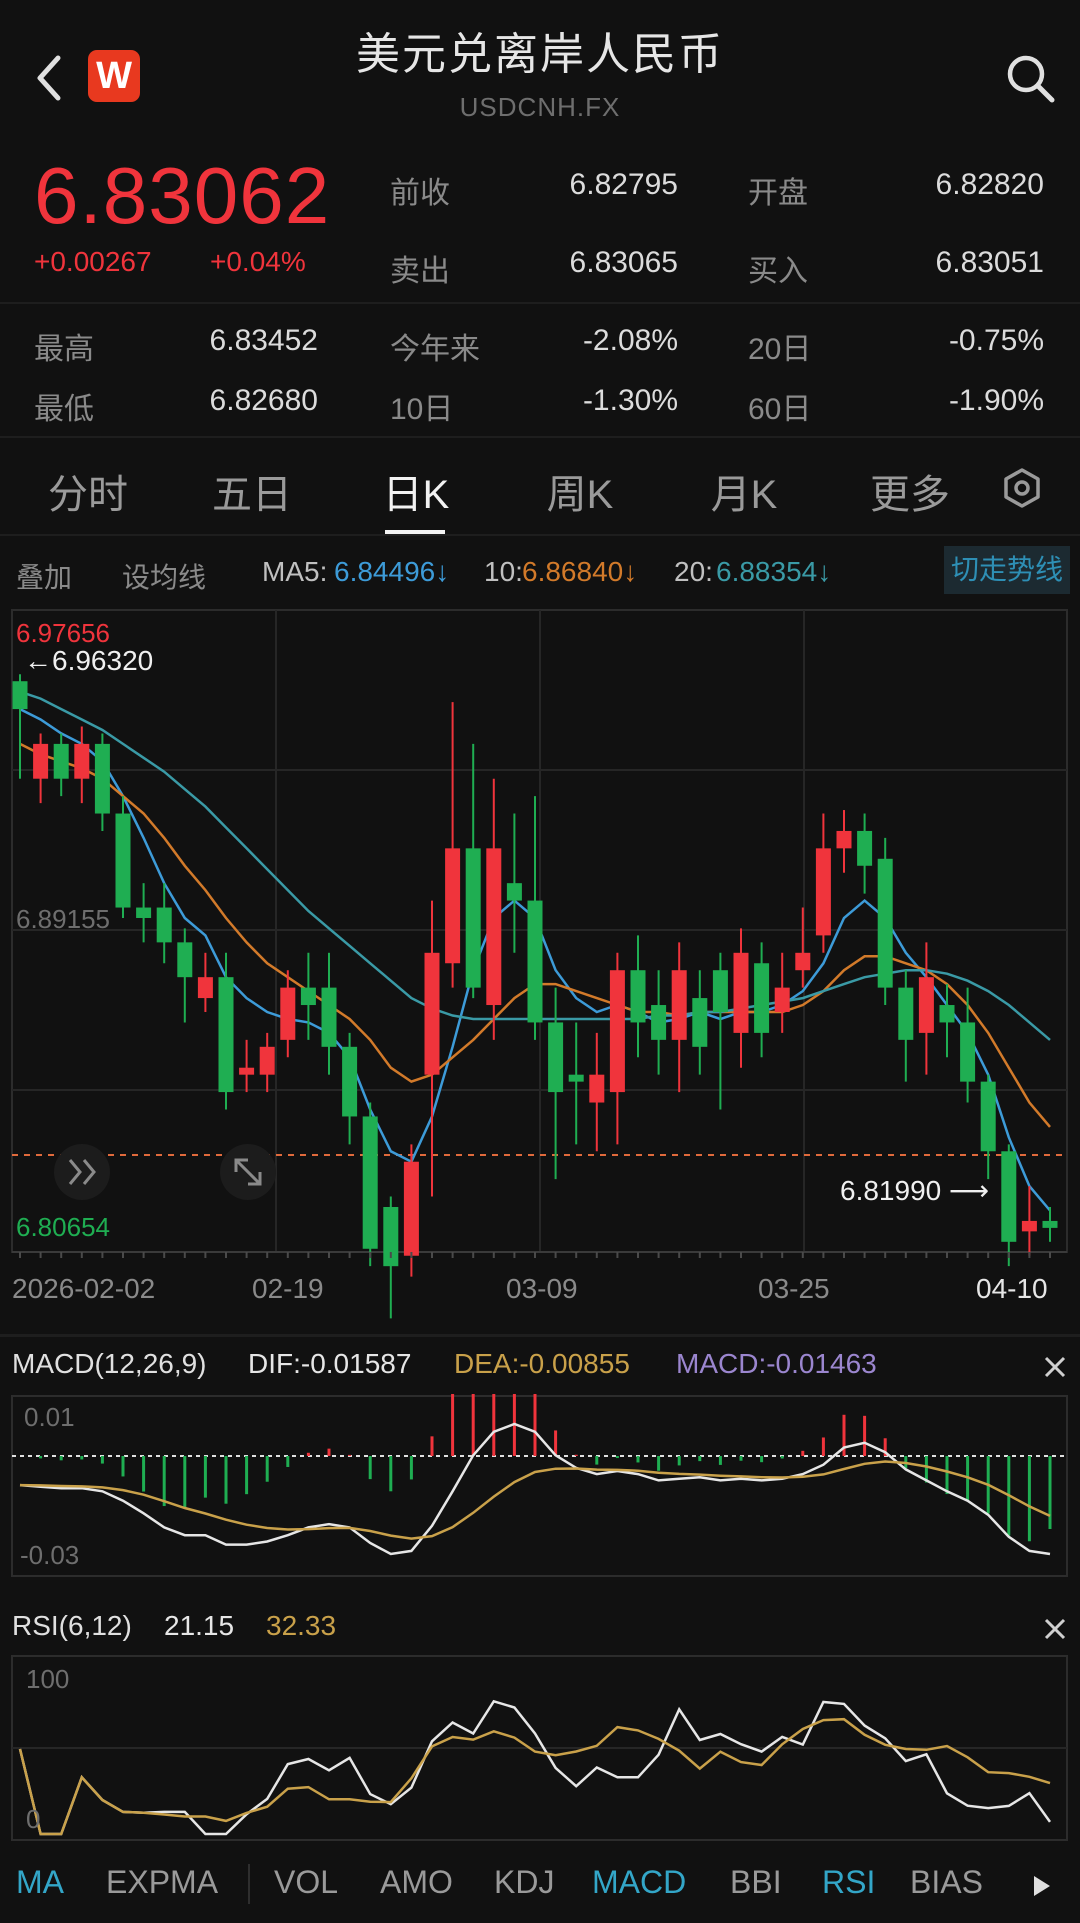 This screenshot has height=1923, width=1080. I want to click on ma10-label: 10:, so click(503, 571).